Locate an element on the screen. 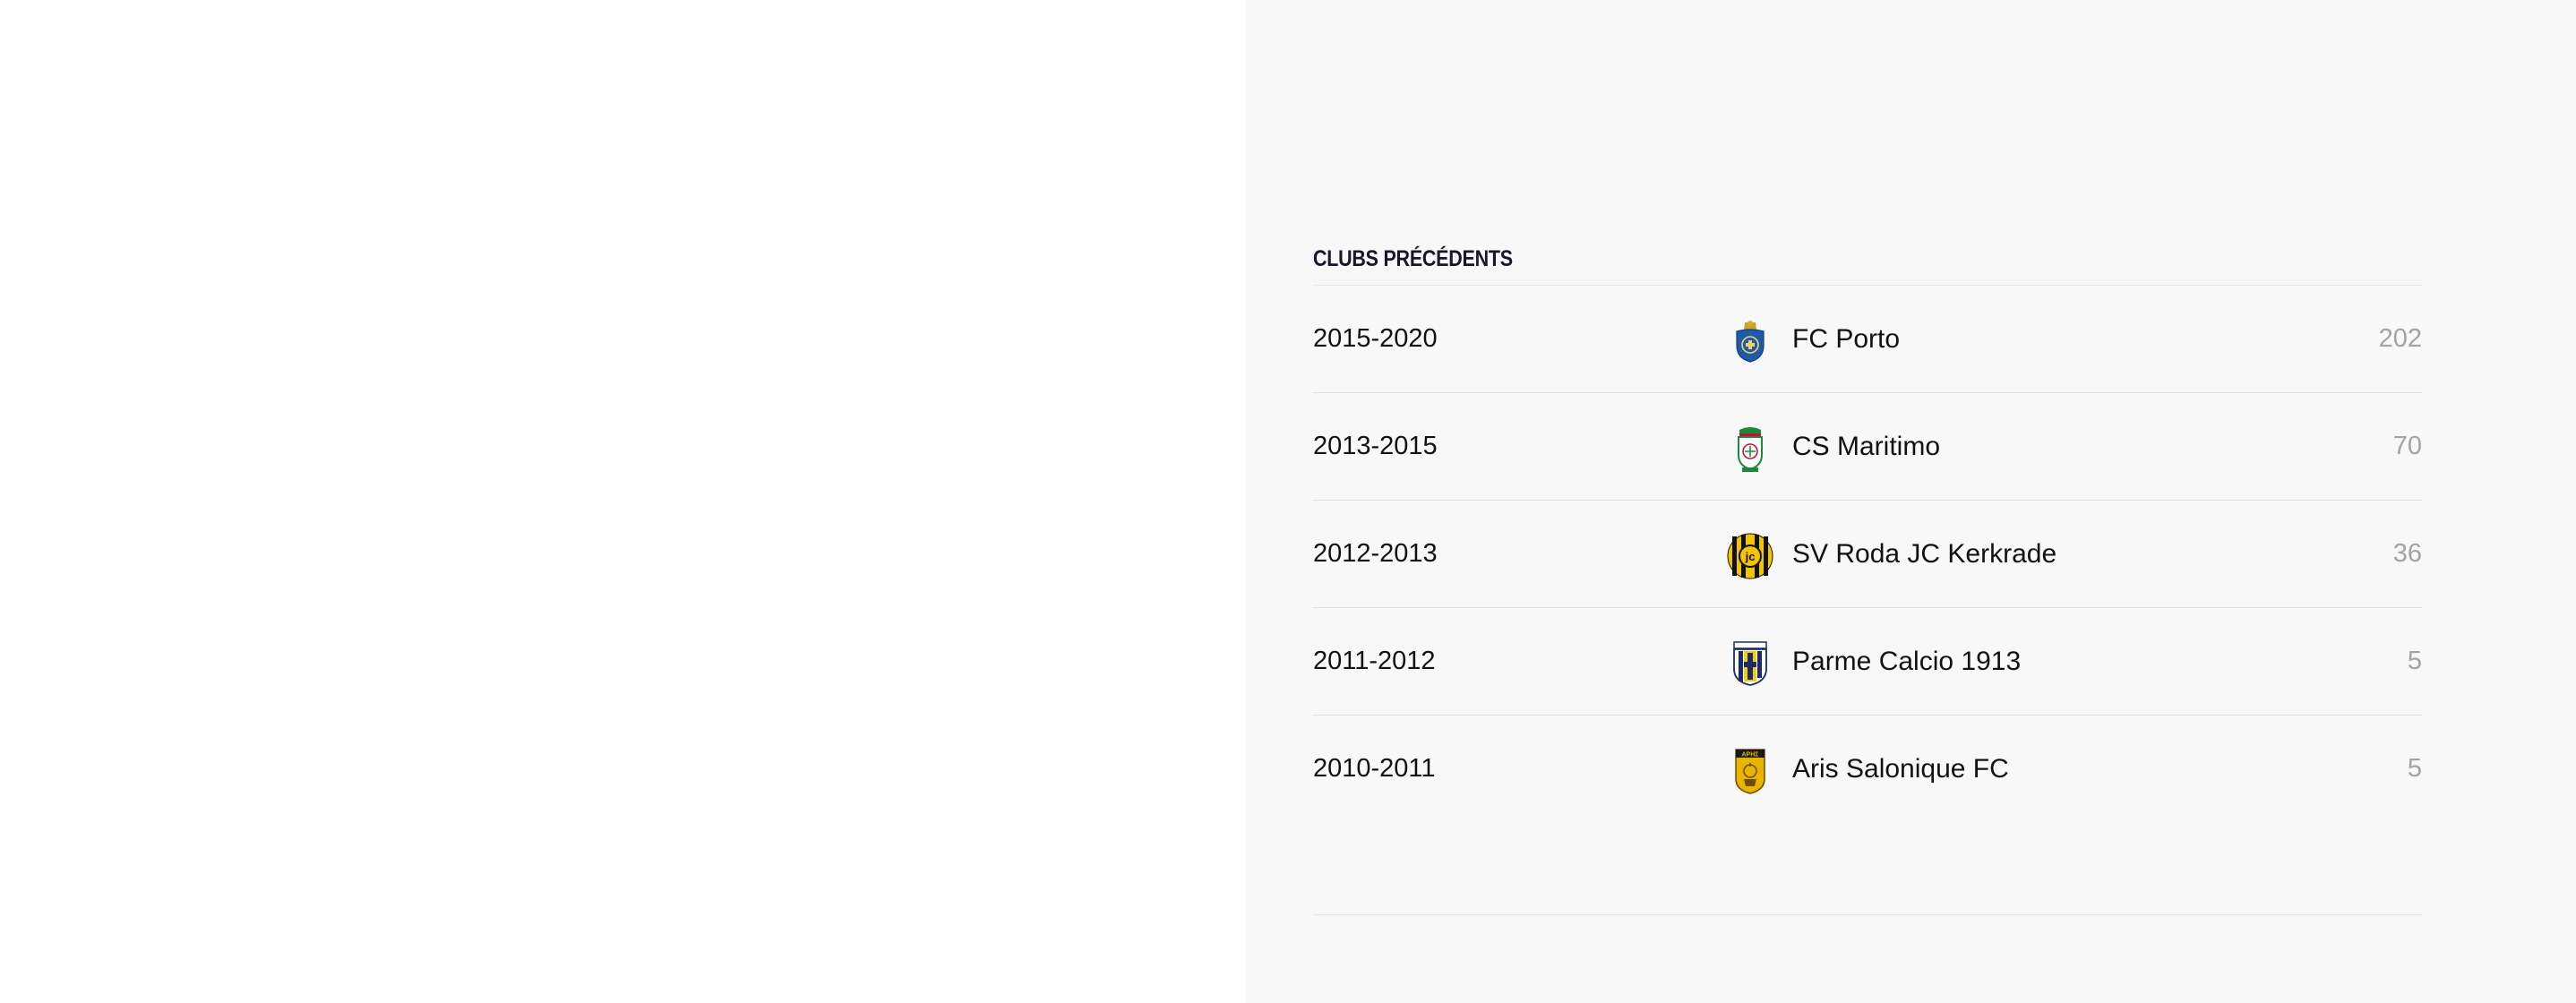 The image size is (2576, 1003). roda-jc-crest-icon: jc is located at coordinates (1750, 556).